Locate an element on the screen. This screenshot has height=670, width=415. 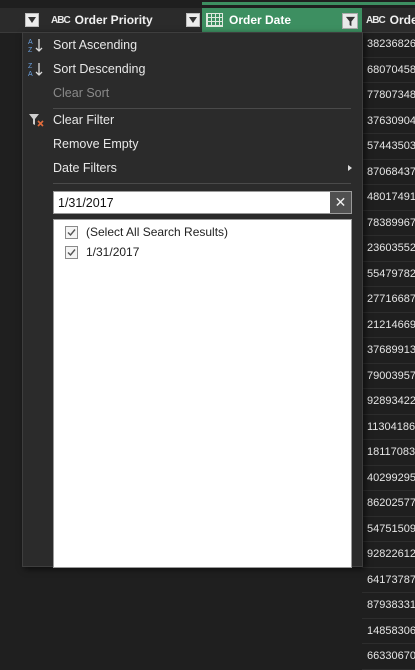
table-cell: 54751509 is located at coordinates (388, 529).